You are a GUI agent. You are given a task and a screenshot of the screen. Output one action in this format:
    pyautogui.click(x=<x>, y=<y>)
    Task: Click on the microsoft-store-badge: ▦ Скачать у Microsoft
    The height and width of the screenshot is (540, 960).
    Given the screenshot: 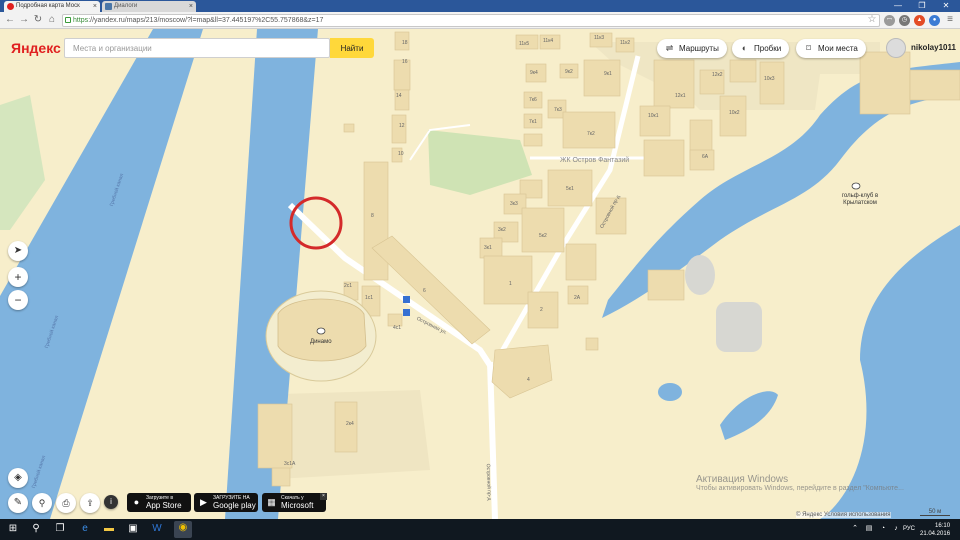 What is the action you would take?
    pyautogui.click(x=294, y=502)
    